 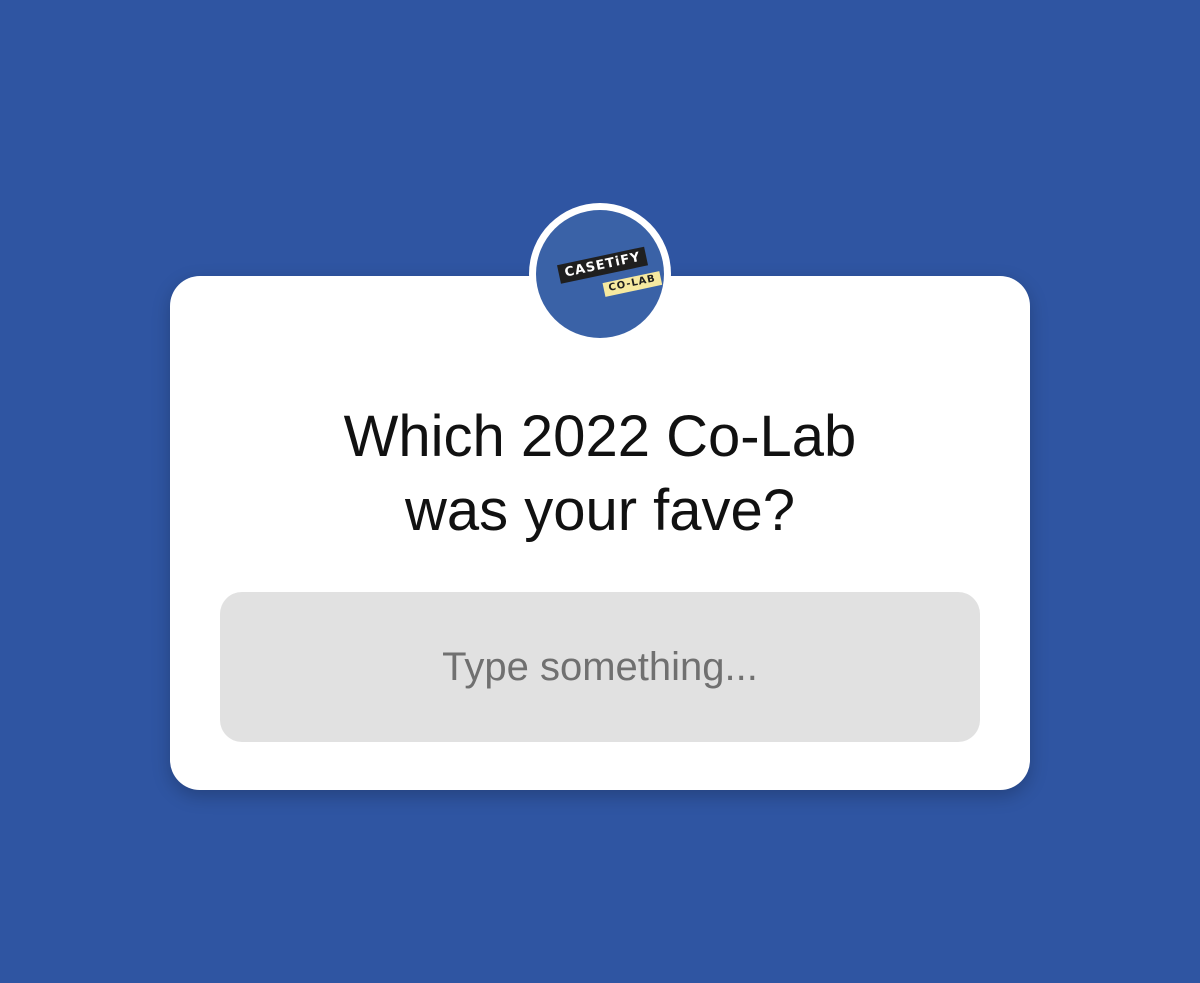 I want to click on answer-box, so click(x=600, y=667).